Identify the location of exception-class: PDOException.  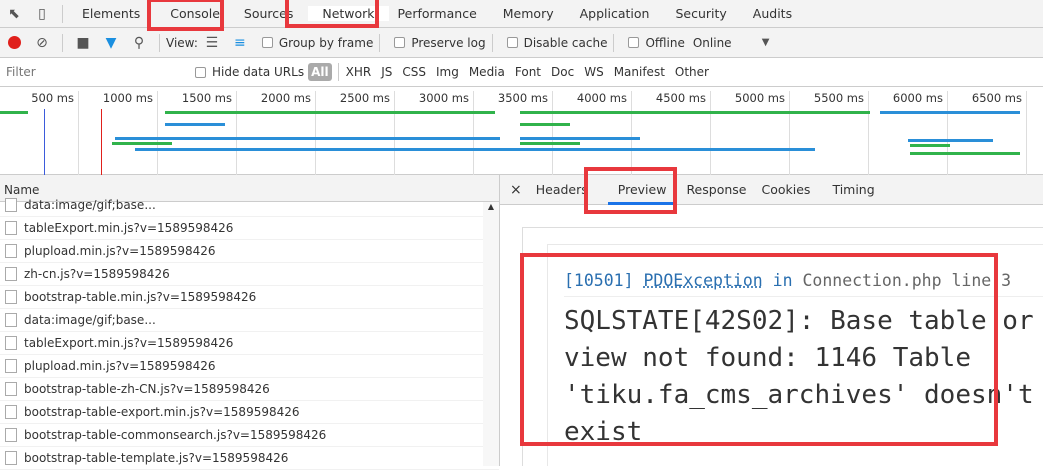
(702, 280).